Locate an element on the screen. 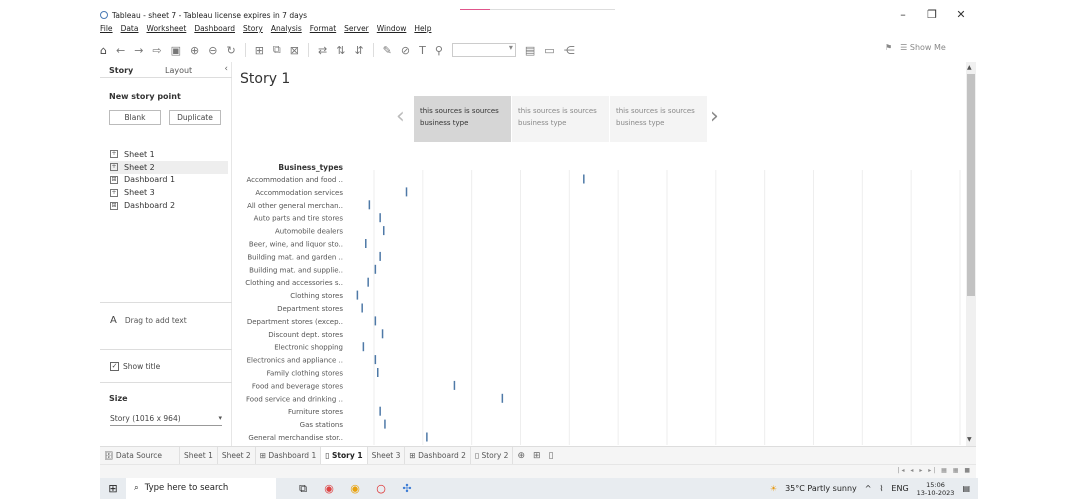  menu-file: File is located at coordinates (106, 30).